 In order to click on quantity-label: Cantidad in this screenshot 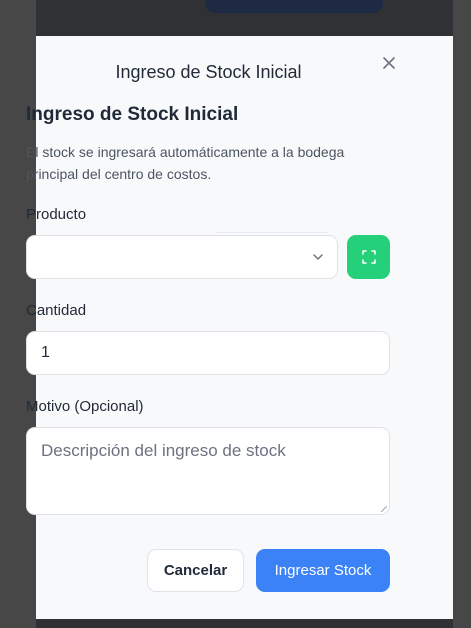, I will do `click(56, 310)`.